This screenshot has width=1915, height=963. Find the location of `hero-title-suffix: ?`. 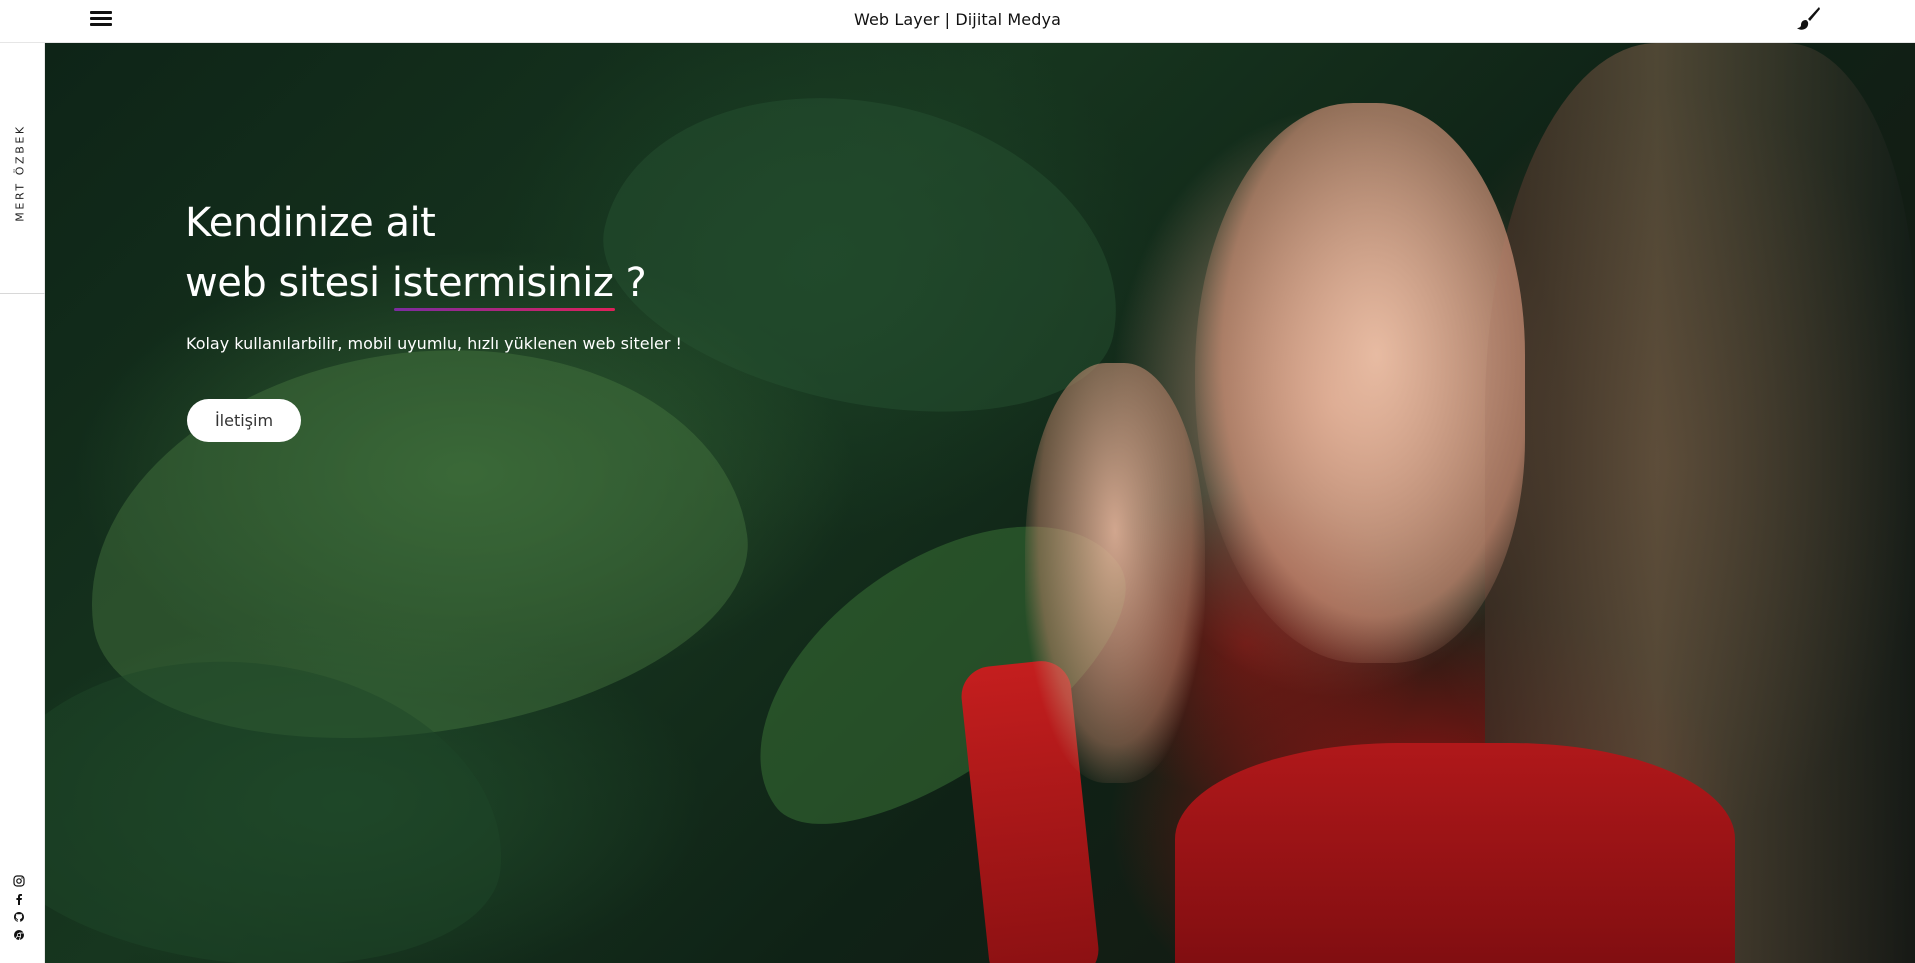

hero-title-suffix: ? is located at coordinates (630, 283).